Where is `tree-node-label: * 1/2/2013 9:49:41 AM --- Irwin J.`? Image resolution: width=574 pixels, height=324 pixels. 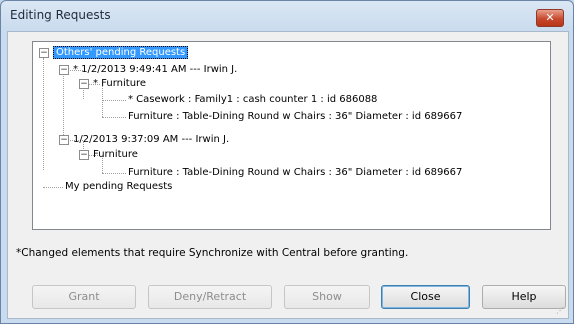 tree-node-label: * 1/2/2013 9:49:41 AM --- Irwin J. is located at coordinates (155, 69).